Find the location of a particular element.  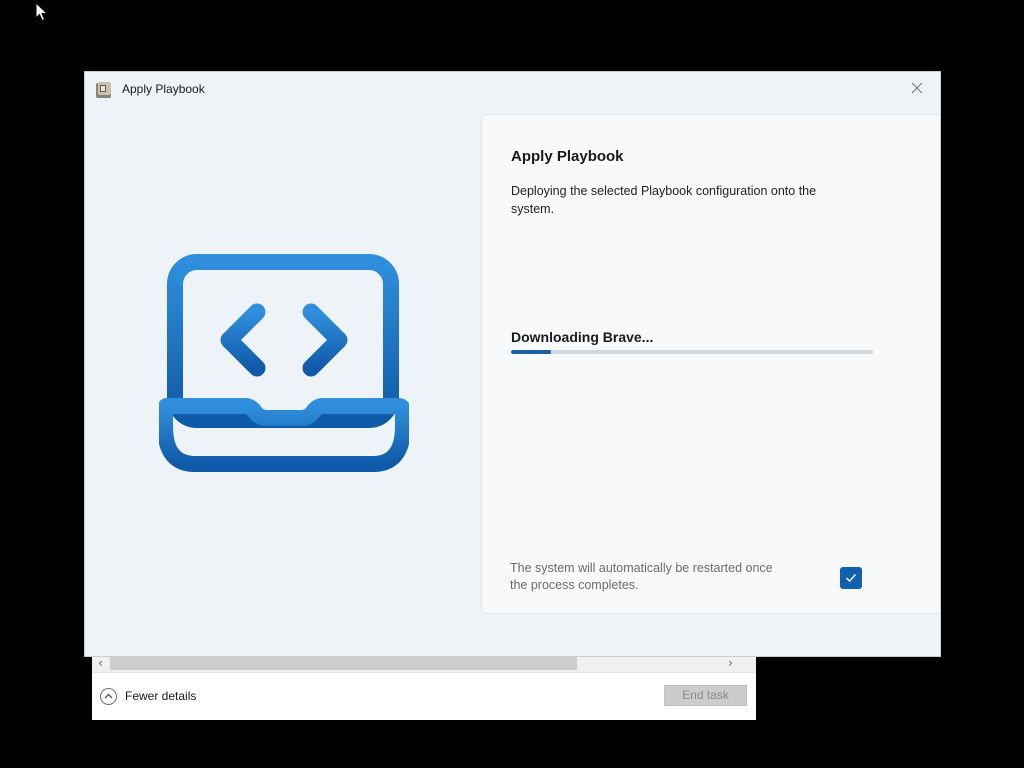

chevron-up-icon is located at coordinates (108, 696).